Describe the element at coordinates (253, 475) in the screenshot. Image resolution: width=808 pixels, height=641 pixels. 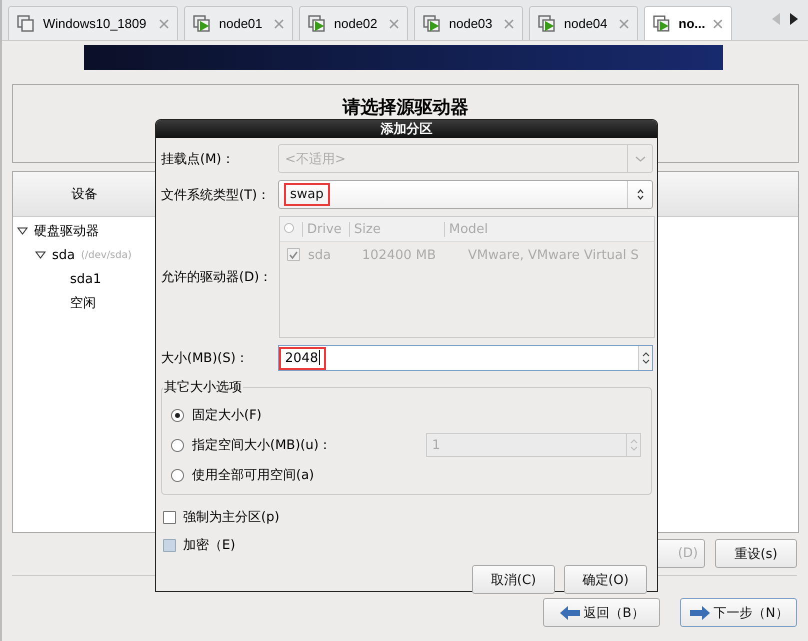
I see `option-label: 使用全部可用空间(a)` at that location.